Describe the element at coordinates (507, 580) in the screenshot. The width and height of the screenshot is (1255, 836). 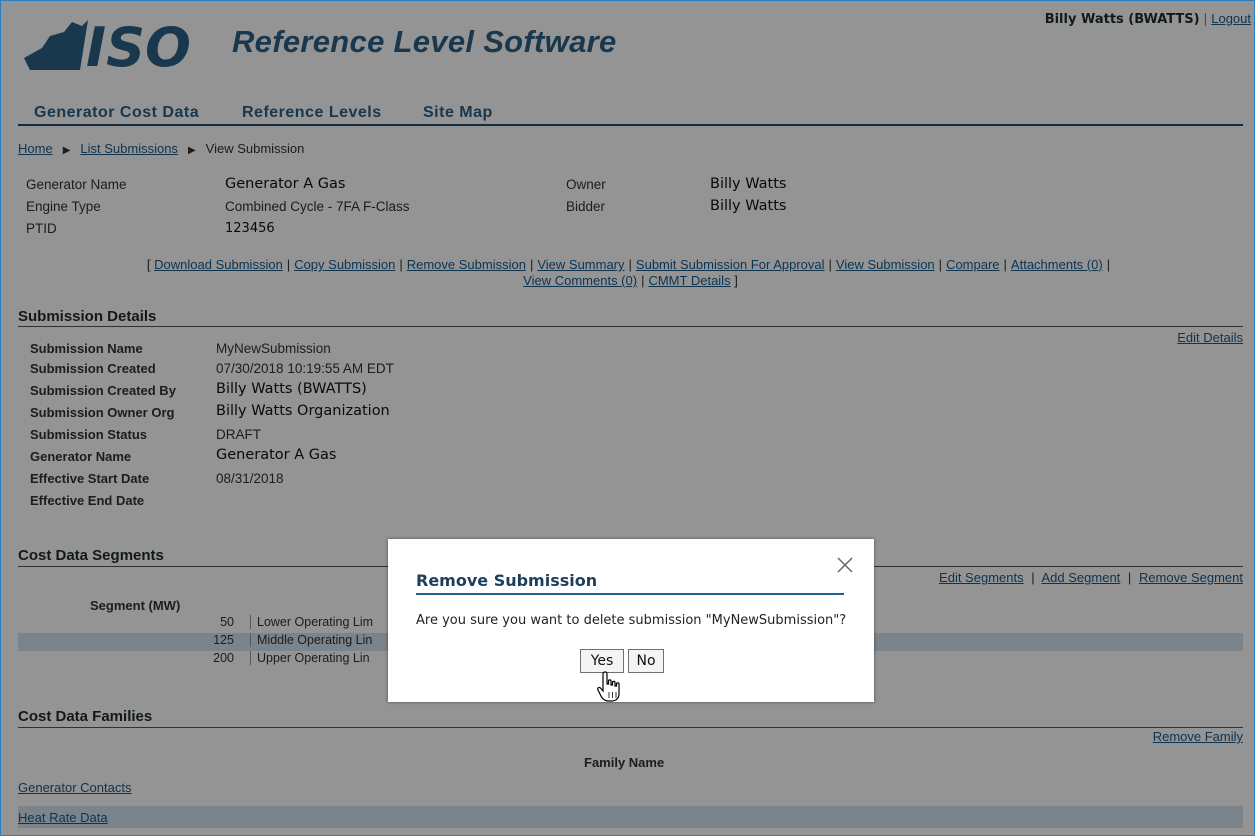
I see `dialog-title: Remove Submission` at that location.